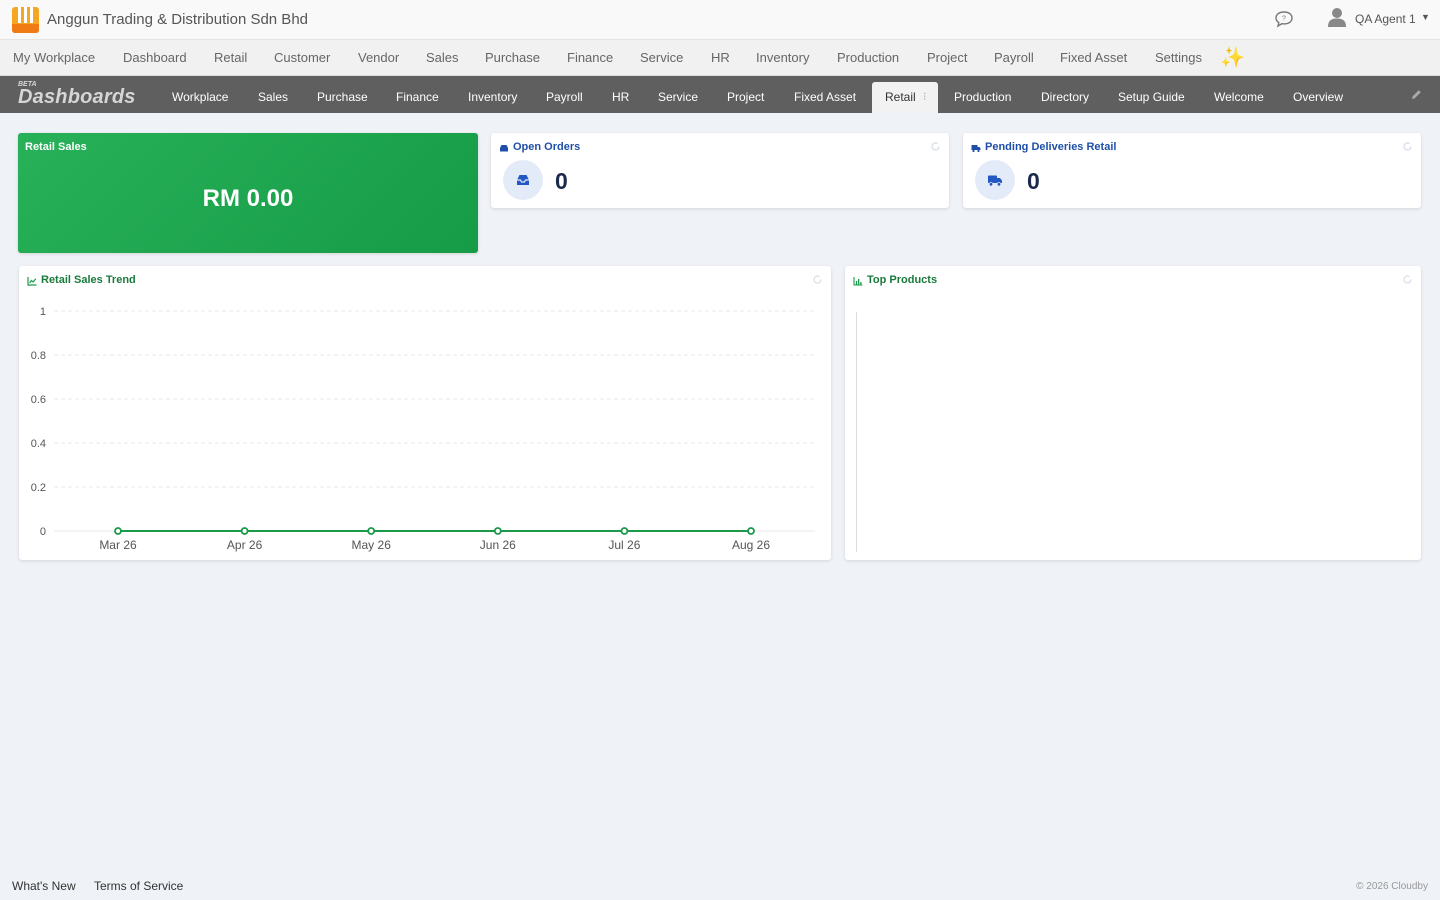  I want to click on nav-project: Project, so click(947, 57).